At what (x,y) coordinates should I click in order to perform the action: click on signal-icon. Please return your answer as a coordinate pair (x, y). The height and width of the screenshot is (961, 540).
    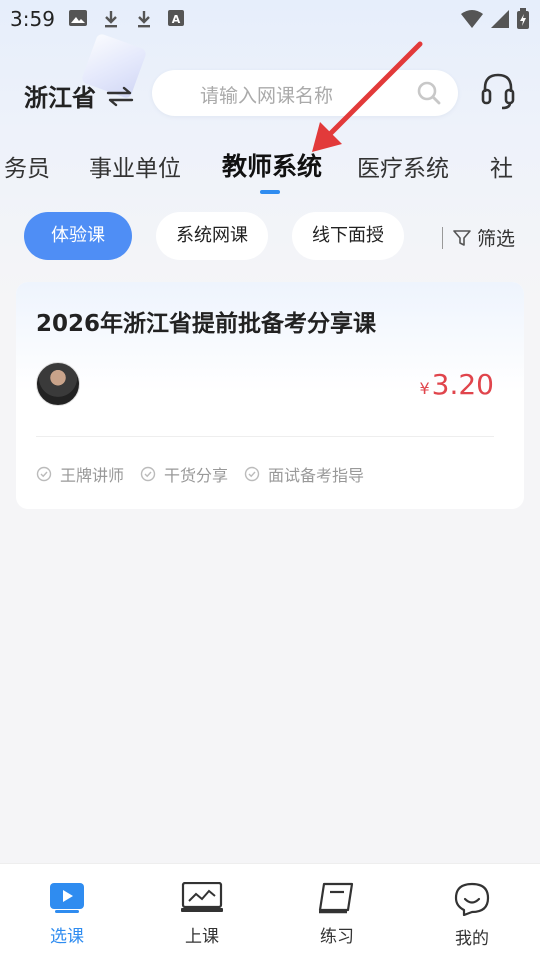
    Looking at the image, I should click on (500, 19).